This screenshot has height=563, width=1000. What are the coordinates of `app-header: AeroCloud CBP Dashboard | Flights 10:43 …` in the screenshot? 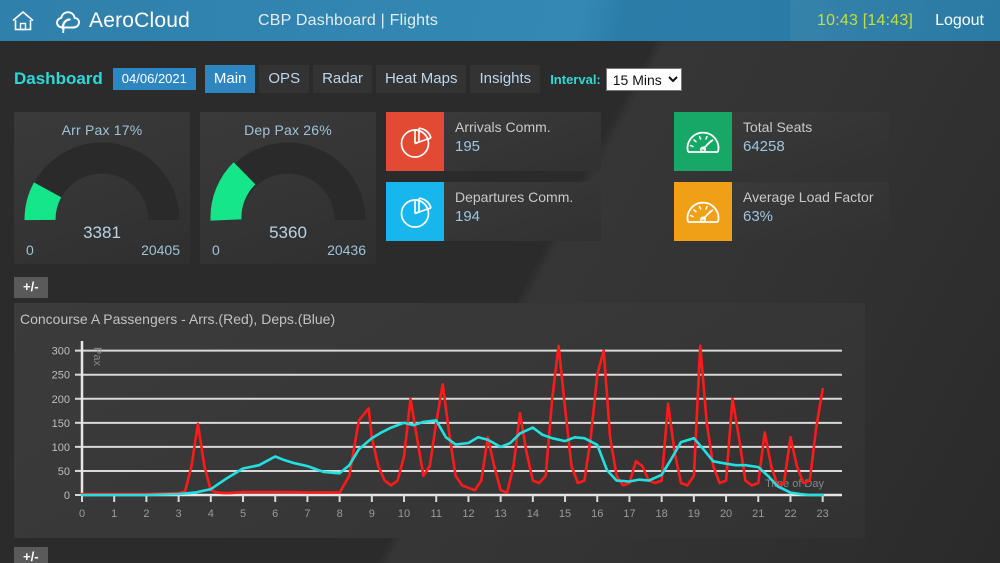 It's located at (500, 20).